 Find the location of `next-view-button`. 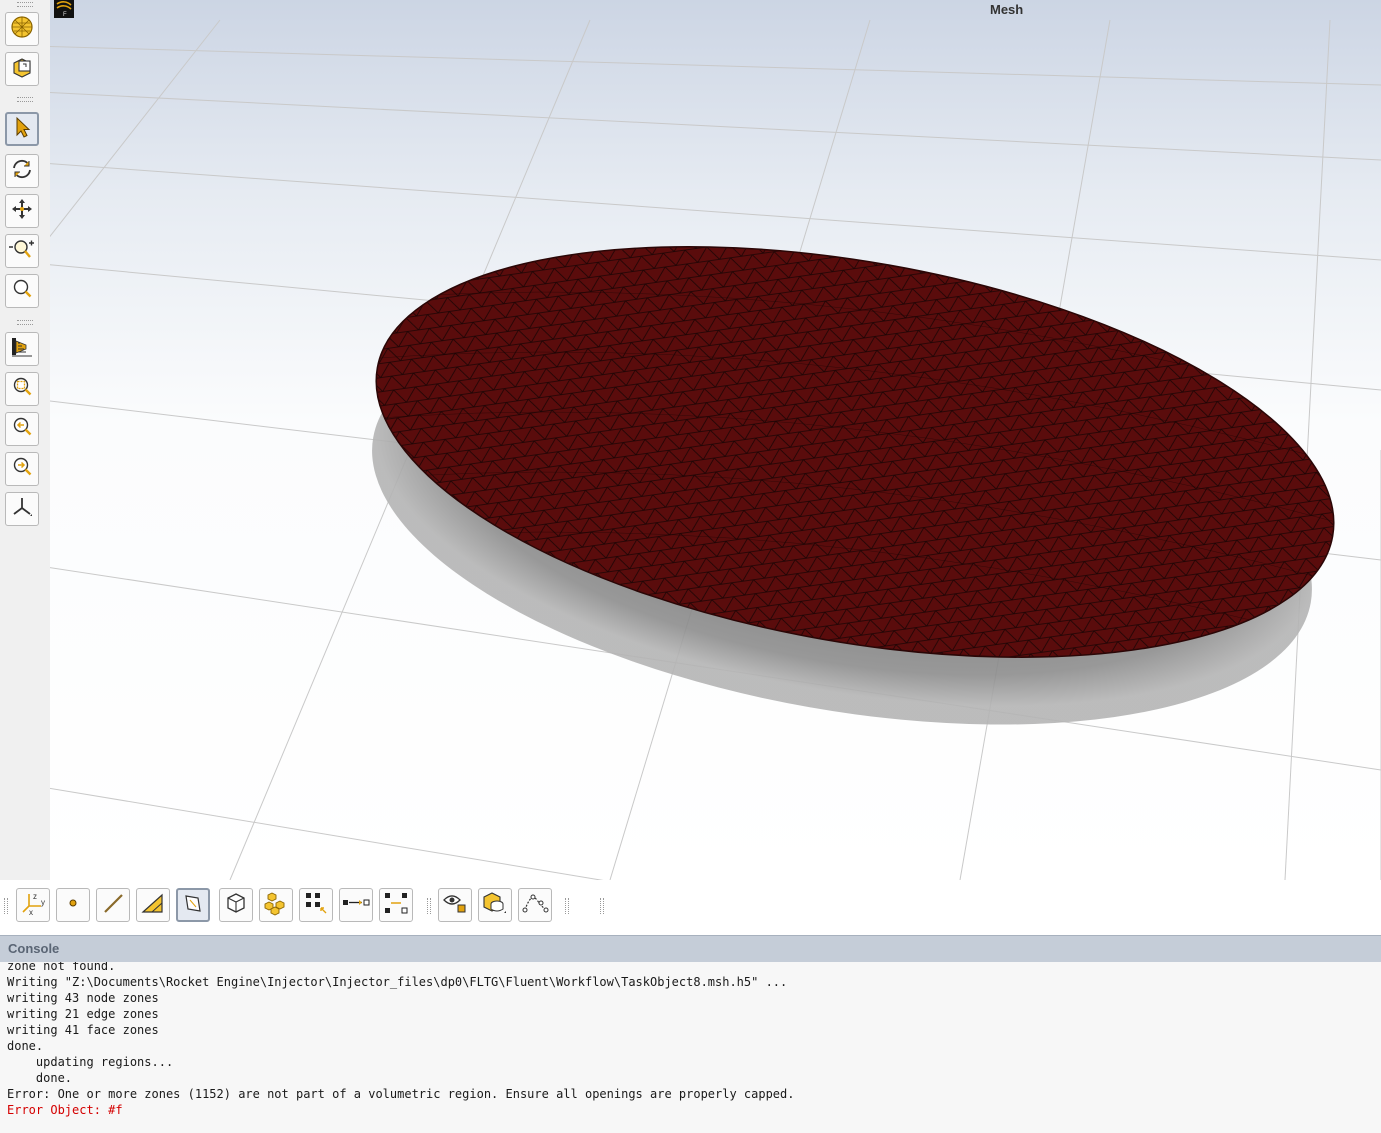

next-view-button is located at coordinates (22, 469).